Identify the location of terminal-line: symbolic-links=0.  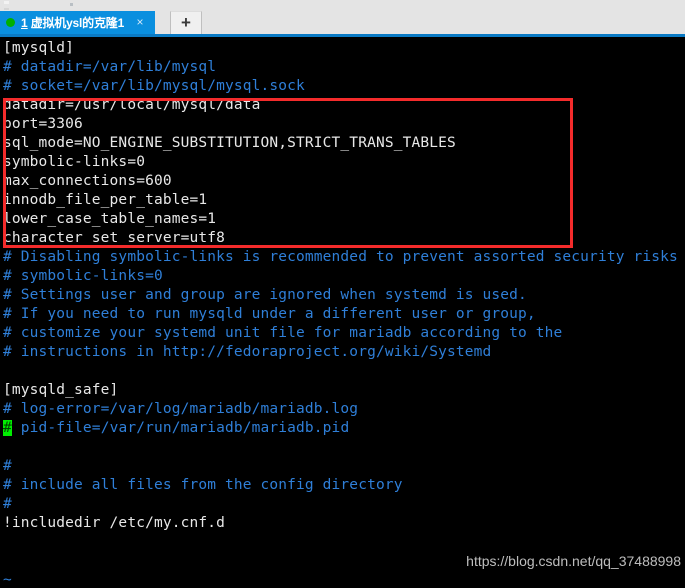
(74, 162).